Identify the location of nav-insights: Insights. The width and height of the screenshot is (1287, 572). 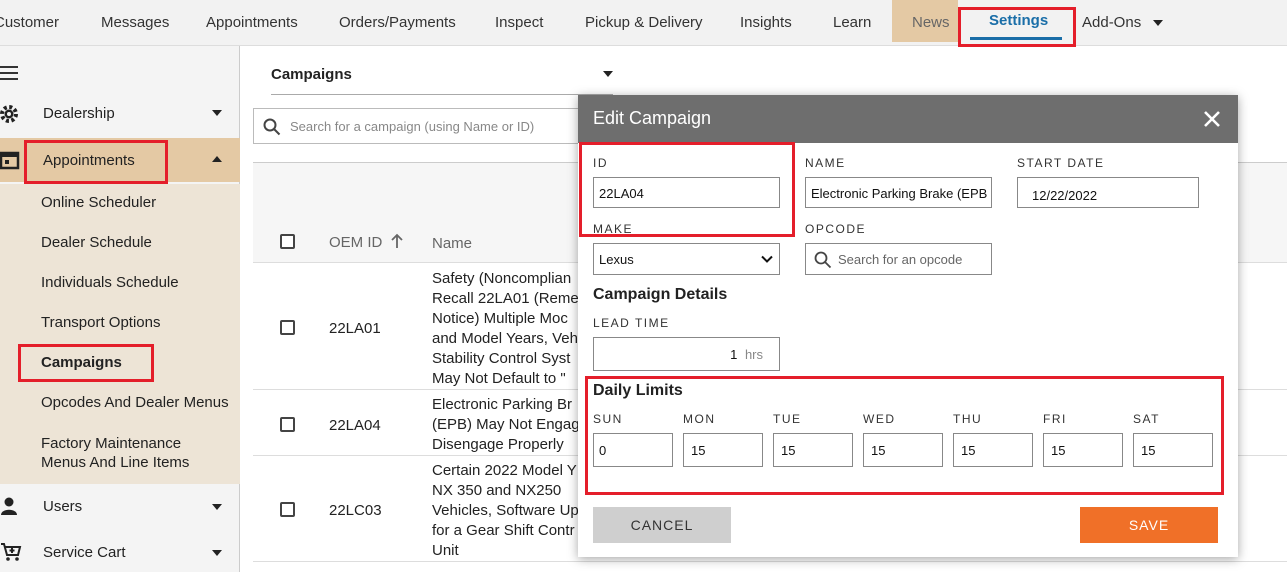
(766, 22).